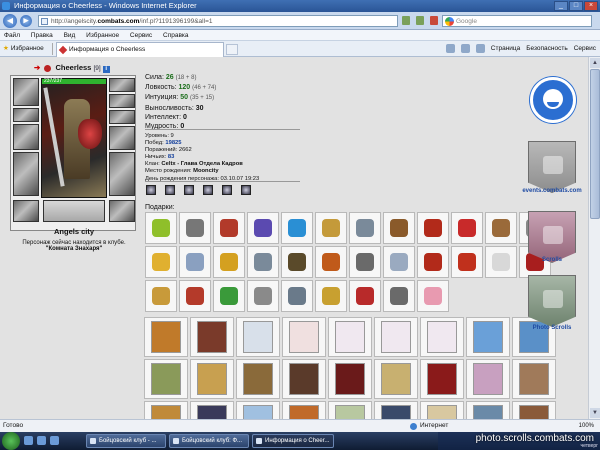 The width and height of the screenshot is (600, 450). Describe the element at coordinates (450, 48) in the screenshot. I see `home-icon` at that location.